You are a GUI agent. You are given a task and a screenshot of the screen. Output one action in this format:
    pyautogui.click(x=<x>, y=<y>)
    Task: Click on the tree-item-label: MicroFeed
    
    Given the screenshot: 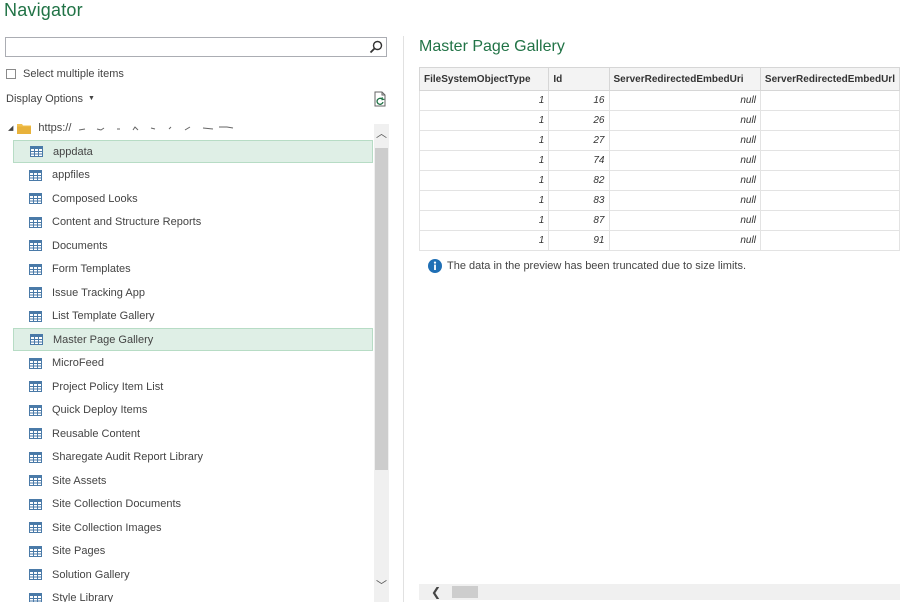 What is the action you would take?
    pyautogui.click(x=78, y=363)
    